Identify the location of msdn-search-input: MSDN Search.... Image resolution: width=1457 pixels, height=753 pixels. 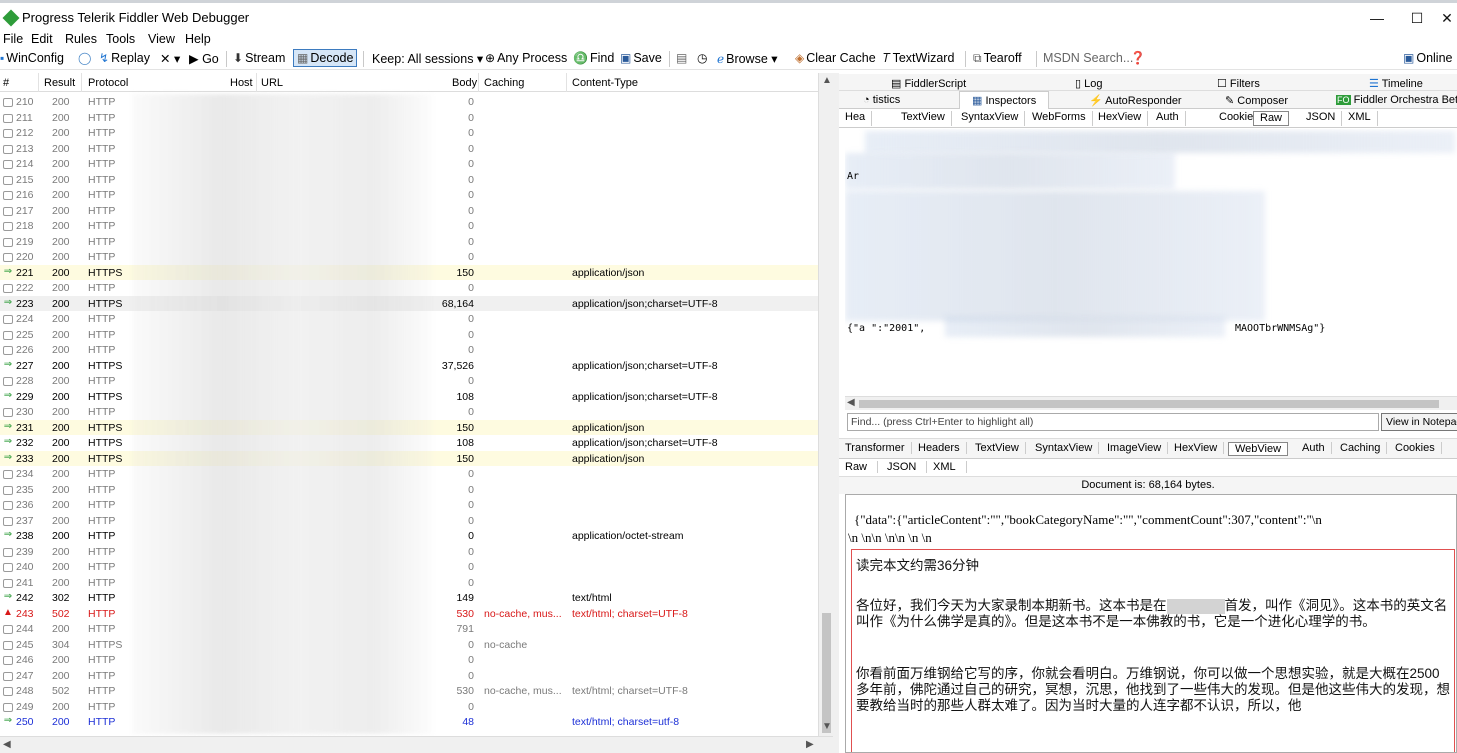
(1088, 58).